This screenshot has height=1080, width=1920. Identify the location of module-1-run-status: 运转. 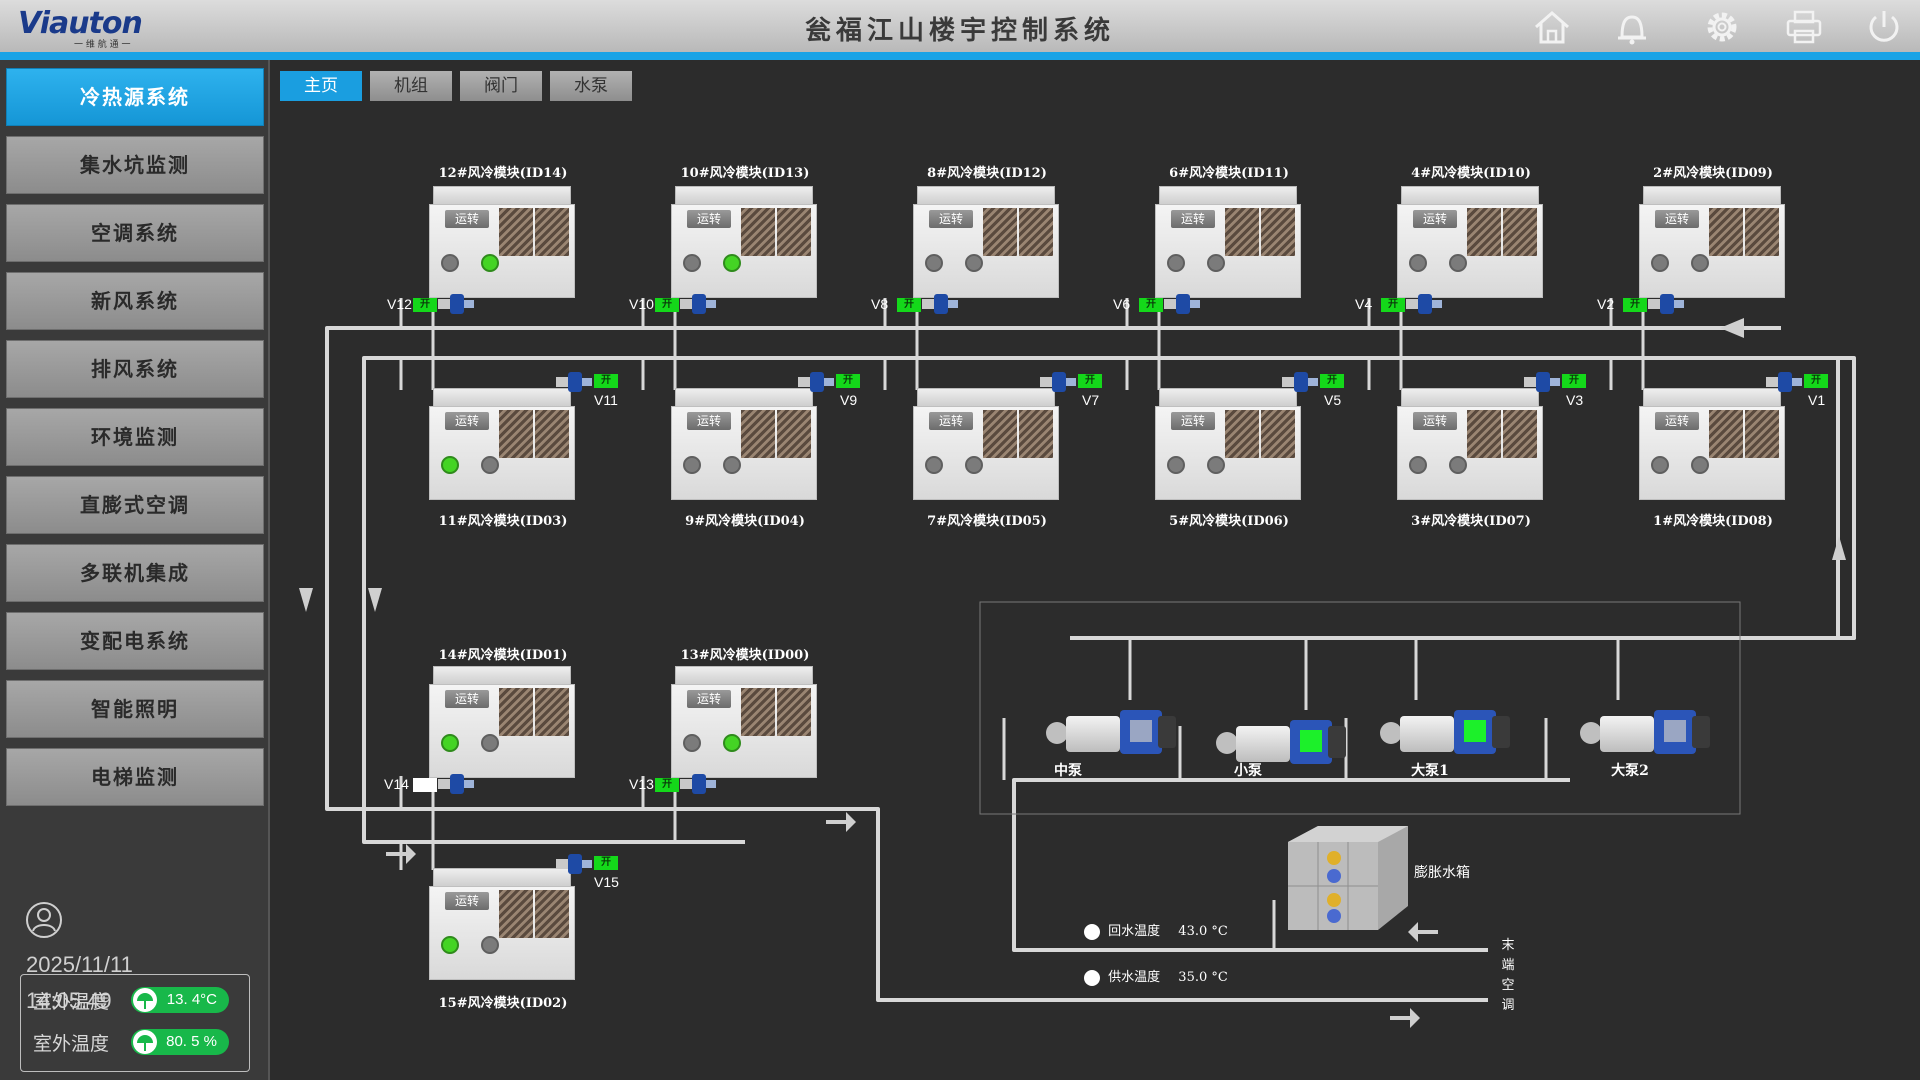
(1677, 421).